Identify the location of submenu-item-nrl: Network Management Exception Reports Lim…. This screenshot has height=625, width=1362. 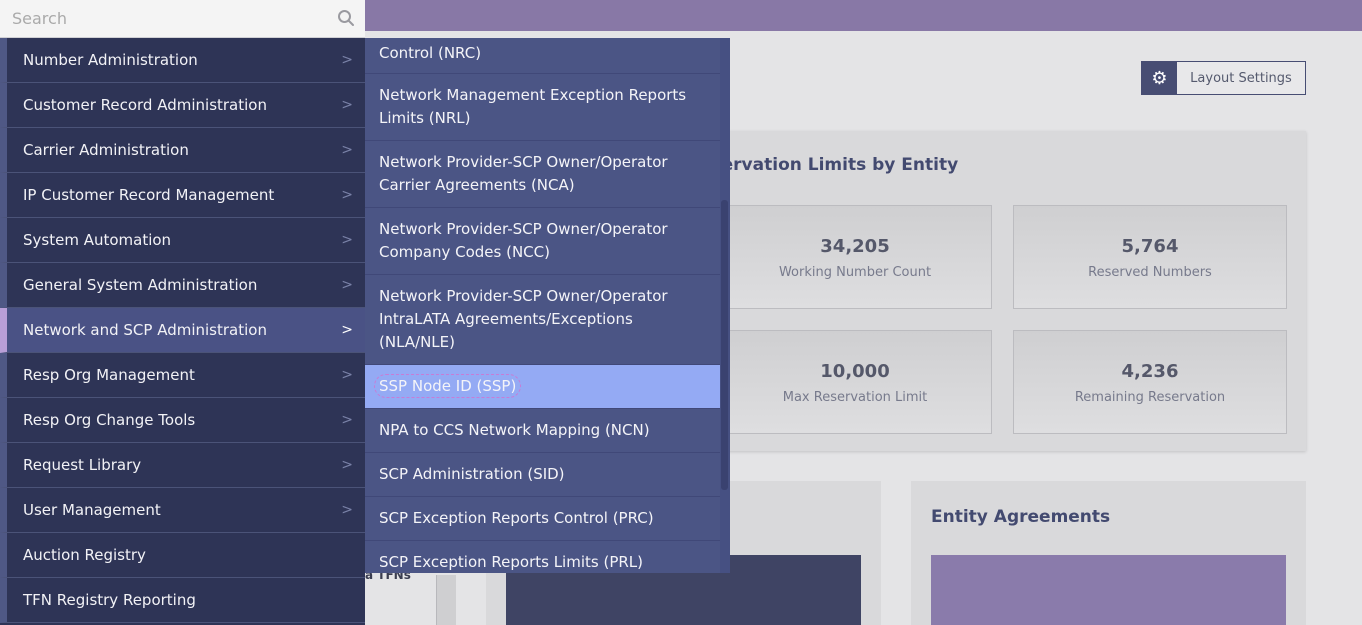
(543, 107).